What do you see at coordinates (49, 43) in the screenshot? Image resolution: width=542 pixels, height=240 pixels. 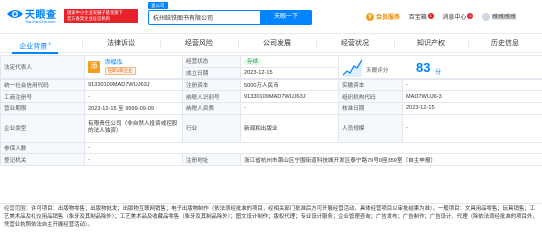 I see `tab-count: 4` at bounding box center [49, 43].